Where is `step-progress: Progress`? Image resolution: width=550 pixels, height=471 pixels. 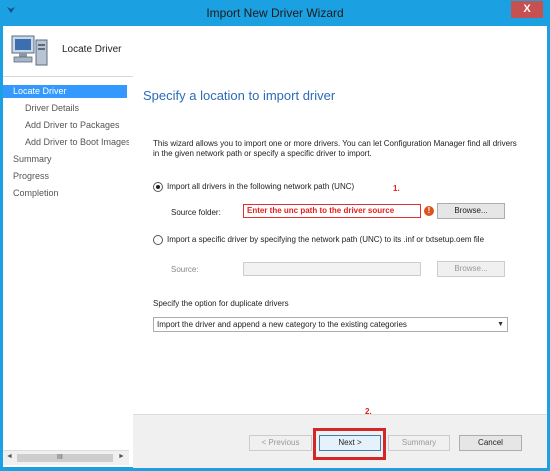 step-progress: Progress is located at coordinates (31, 176).